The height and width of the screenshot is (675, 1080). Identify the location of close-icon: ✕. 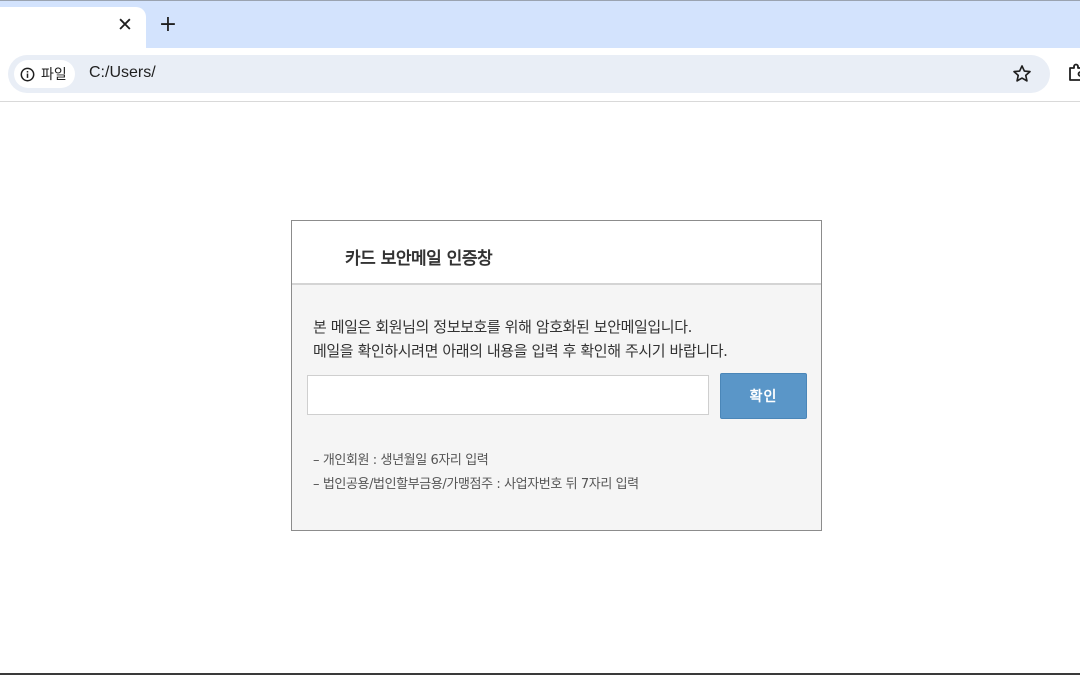
(125, 25).